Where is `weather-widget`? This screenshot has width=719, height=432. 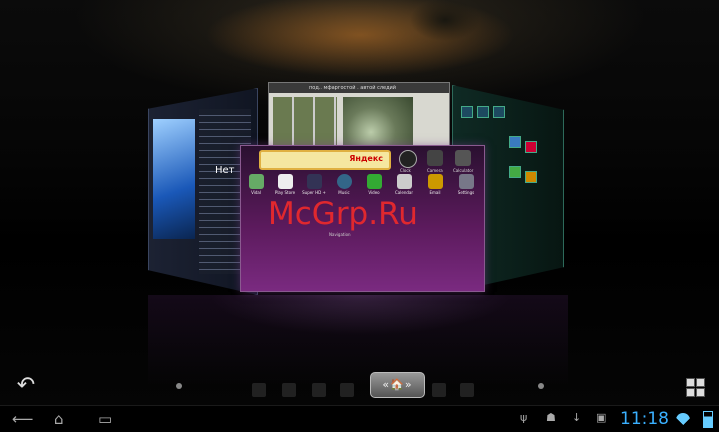
weather-widget is located at coordinates (174, 179).